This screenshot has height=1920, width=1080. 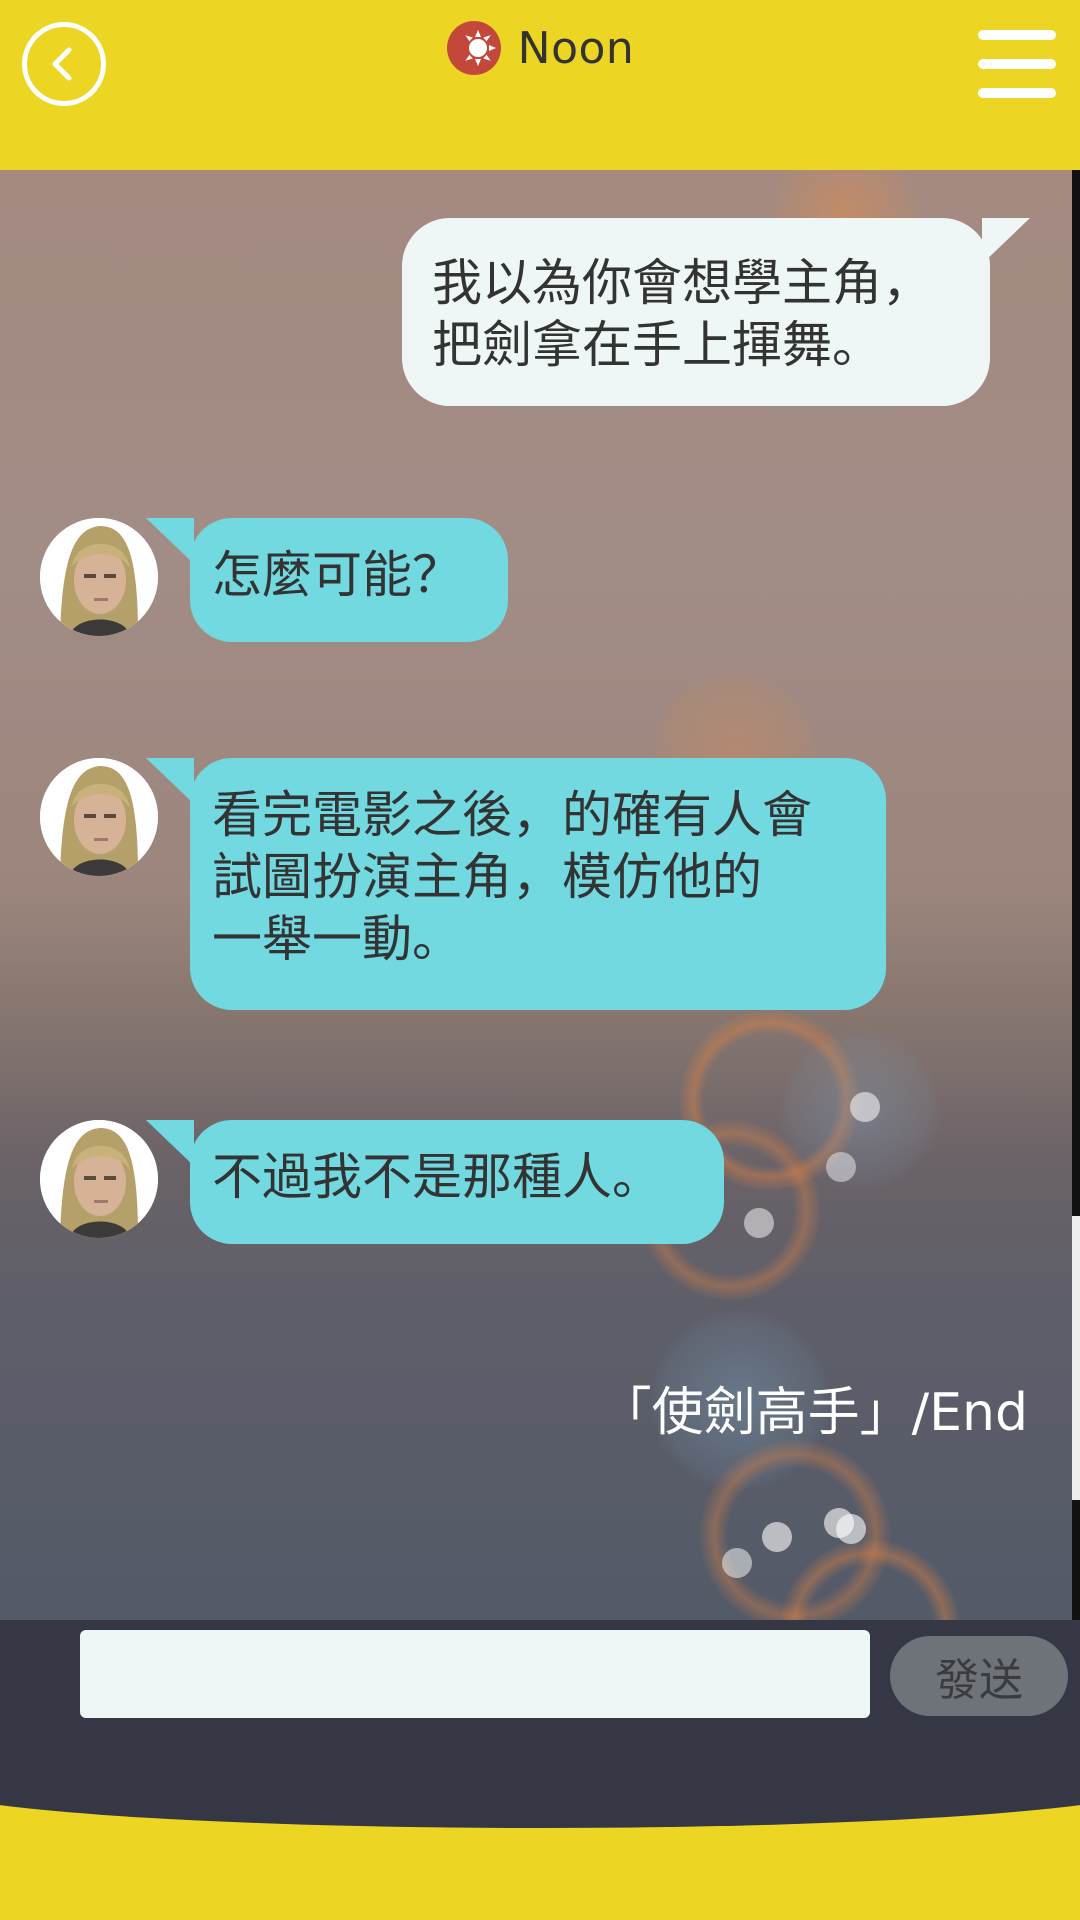 I want to click on episode-end-label: 「使劍高手」/End, so click(x=813, y=1413).